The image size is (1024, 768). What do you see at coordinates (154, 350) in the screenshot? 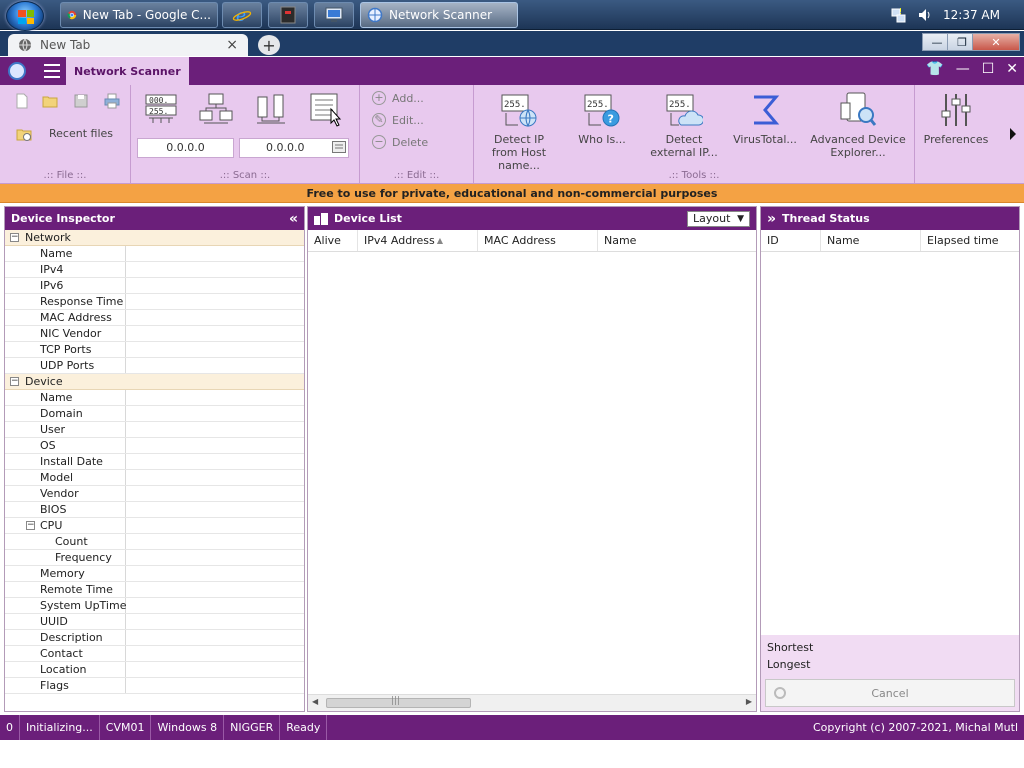
I see `property-row: TCP Ports` at bounding box center [154, 350].